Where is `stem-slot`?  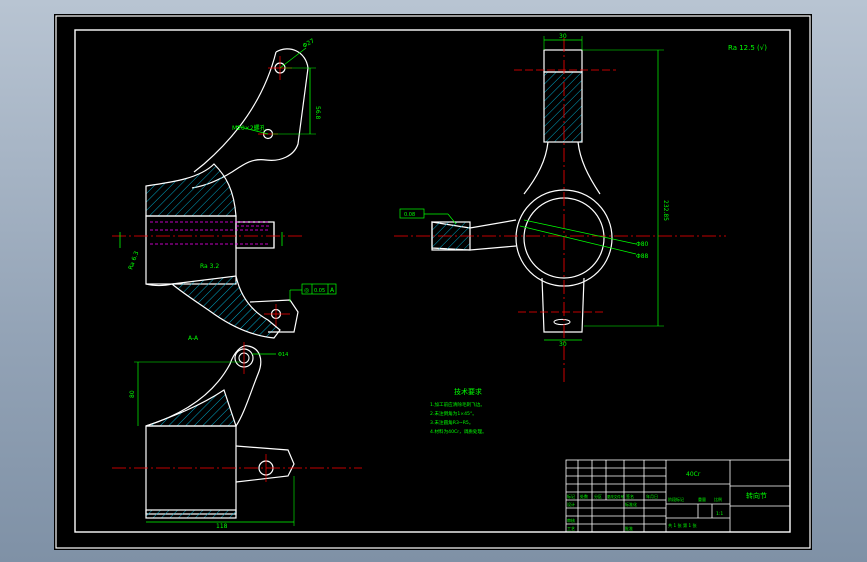 stem-slot is located at coordinates (562, 322).